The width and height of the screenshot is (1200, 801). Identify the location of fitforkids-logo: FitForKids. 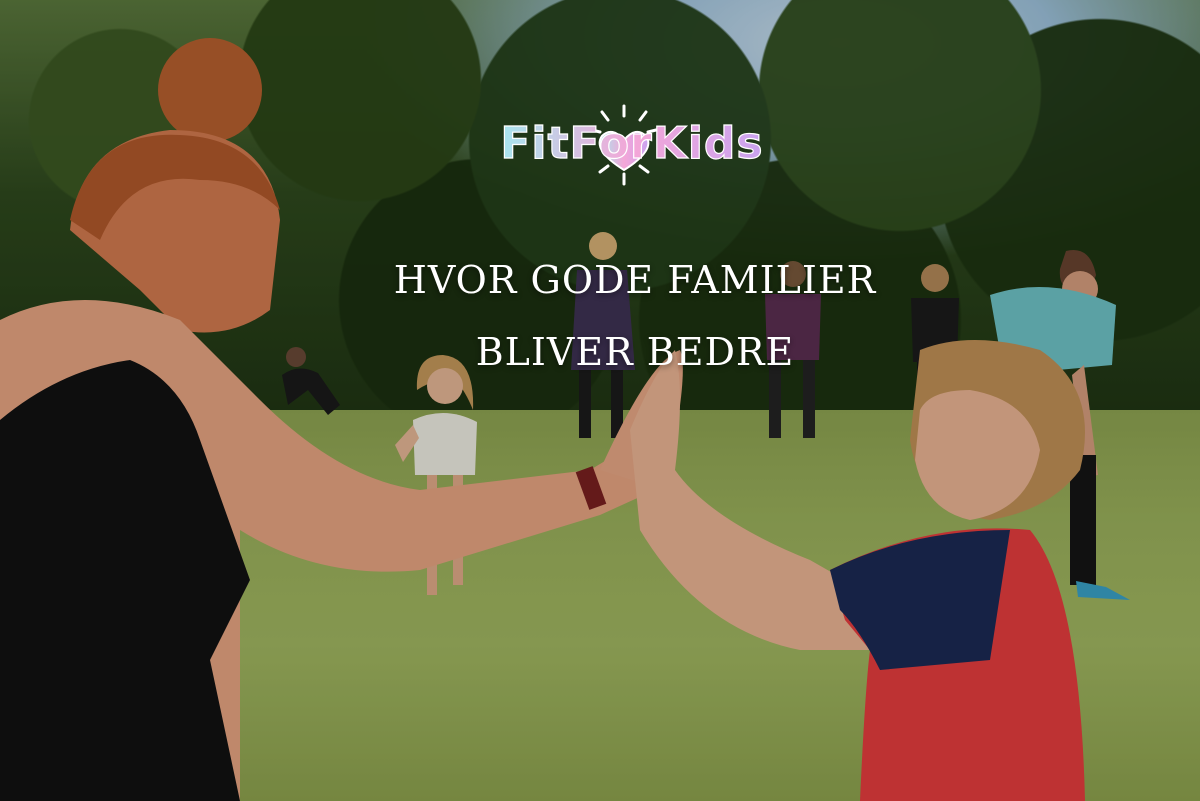
(631, 145).